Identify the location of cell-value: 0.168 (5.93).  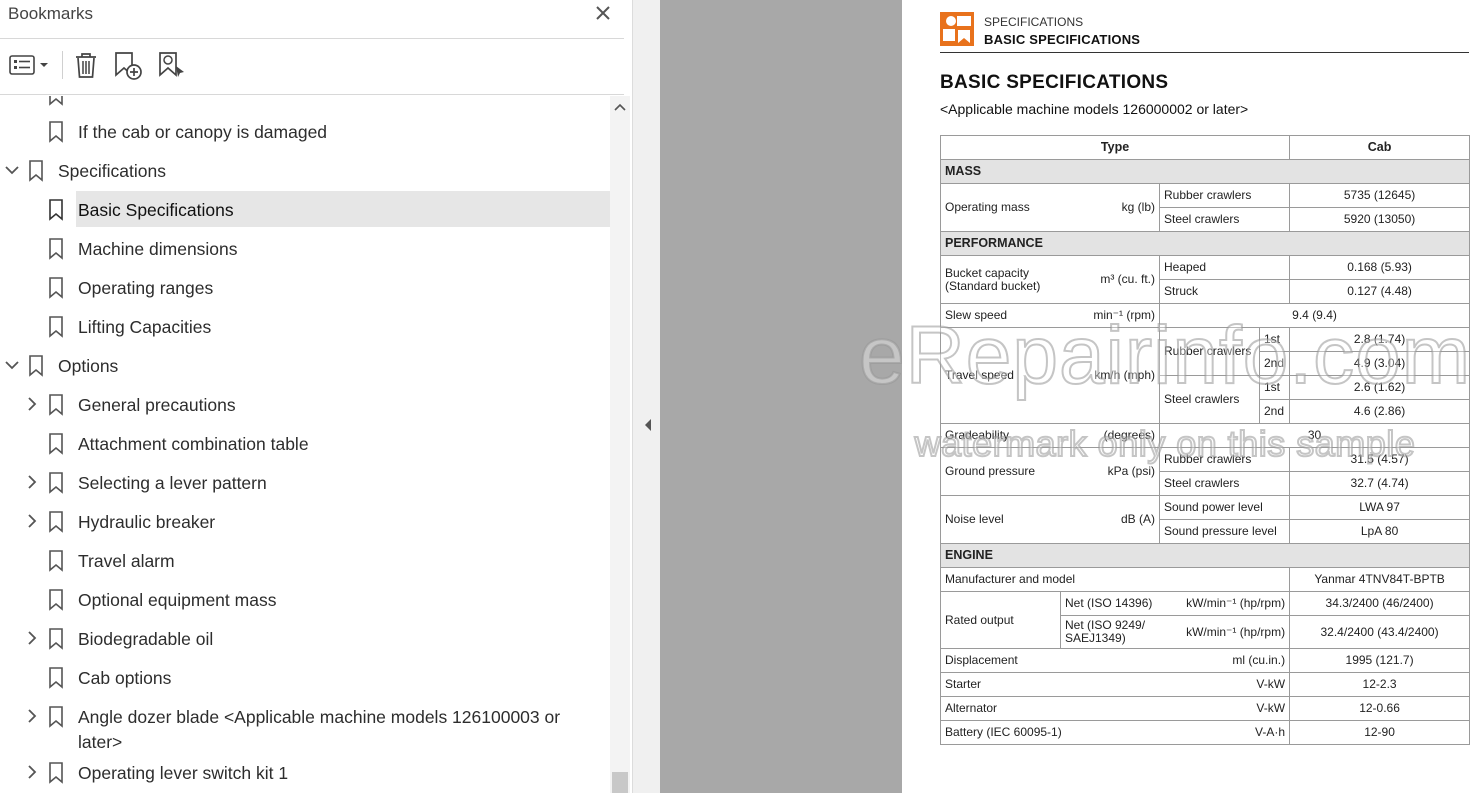
(1380, 267).